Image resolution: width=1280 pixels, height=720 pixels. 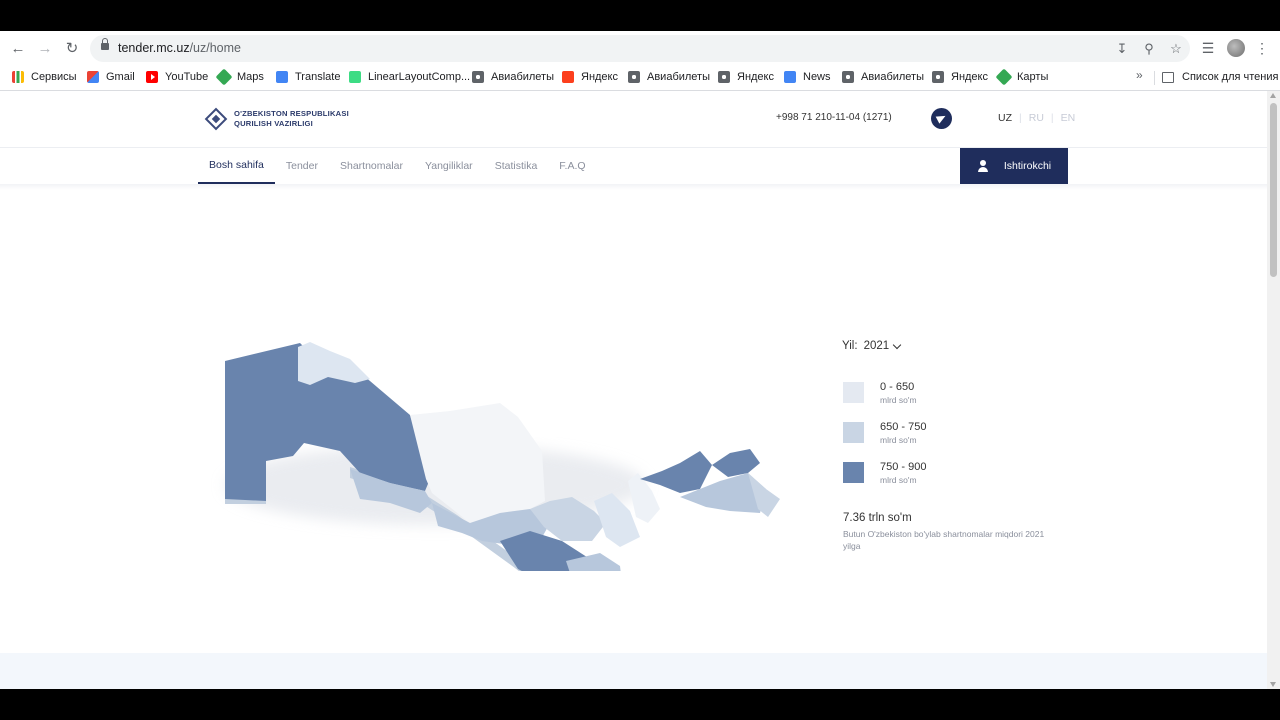 I want to click on address-bar: tender.mc.uz/uz/home ↧ ⚲ ☆, so click(x=640, y=48).